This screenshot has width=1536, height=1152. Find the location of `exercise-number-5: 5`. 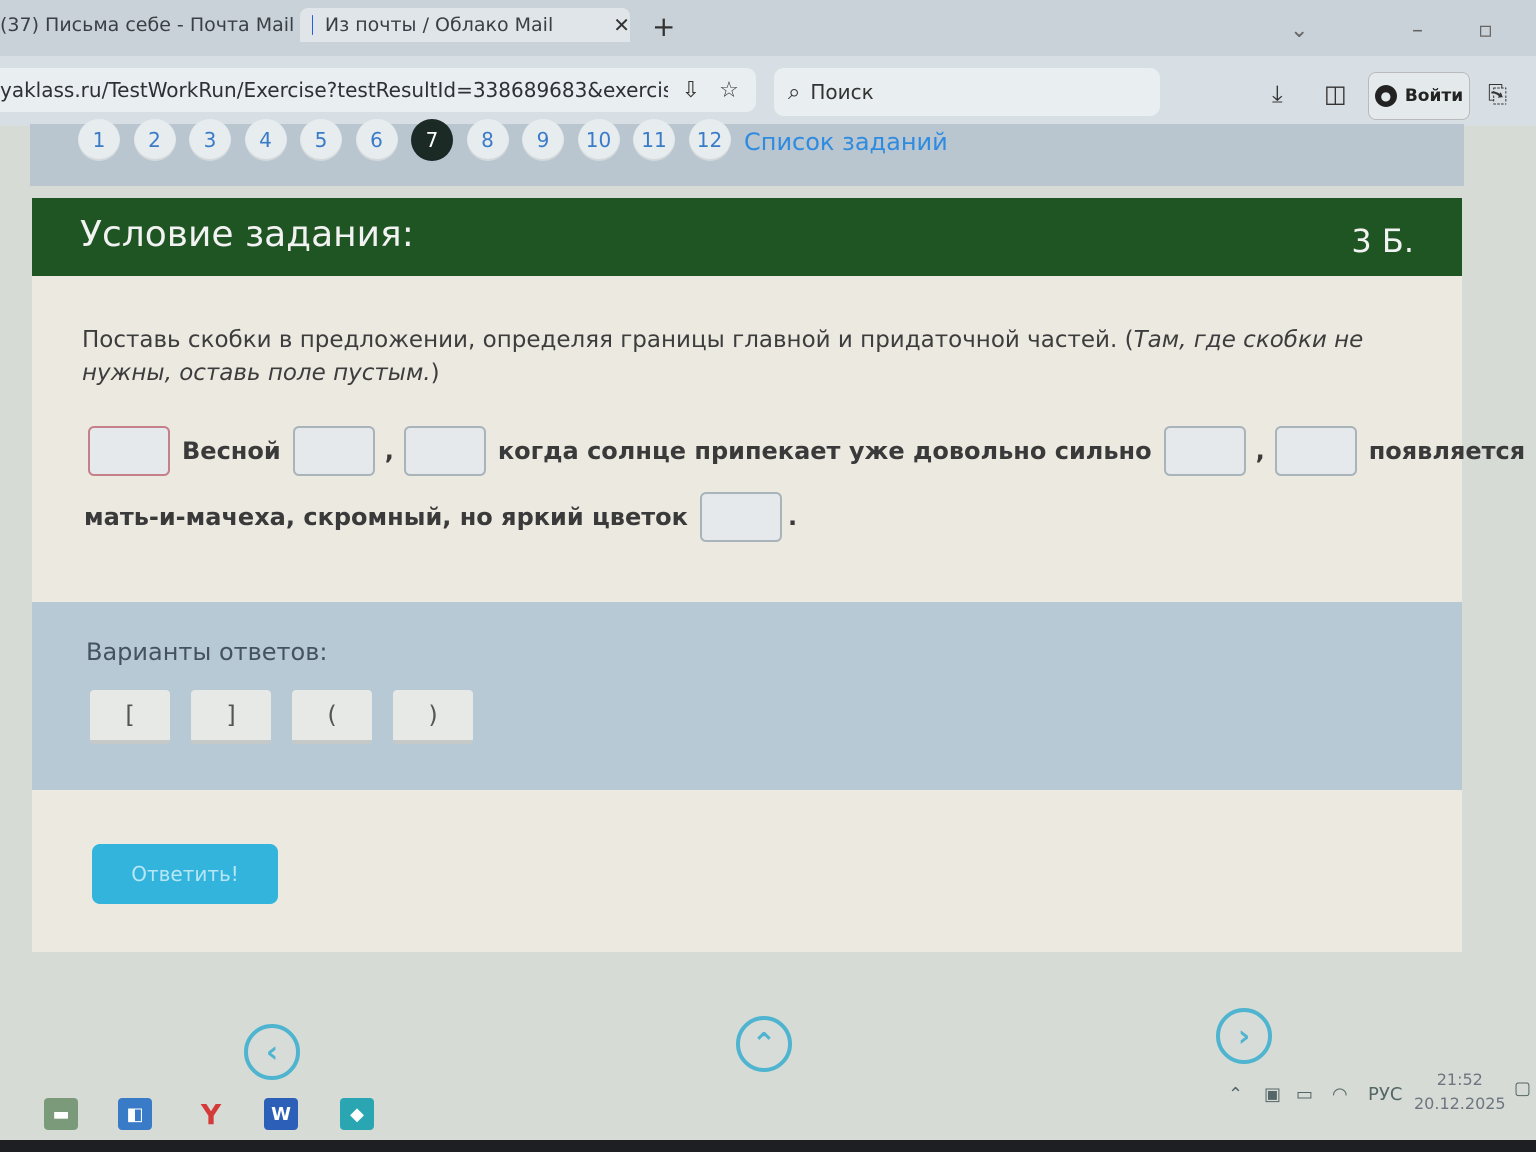

exercise-number-5: 5 is located at coordinates (321, 140).